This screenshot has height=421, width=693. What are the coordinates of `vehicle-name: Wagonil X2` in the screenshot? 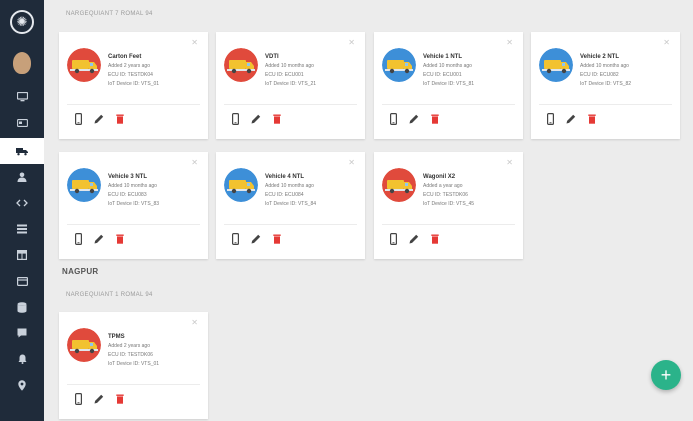 It's located at (439, 177).